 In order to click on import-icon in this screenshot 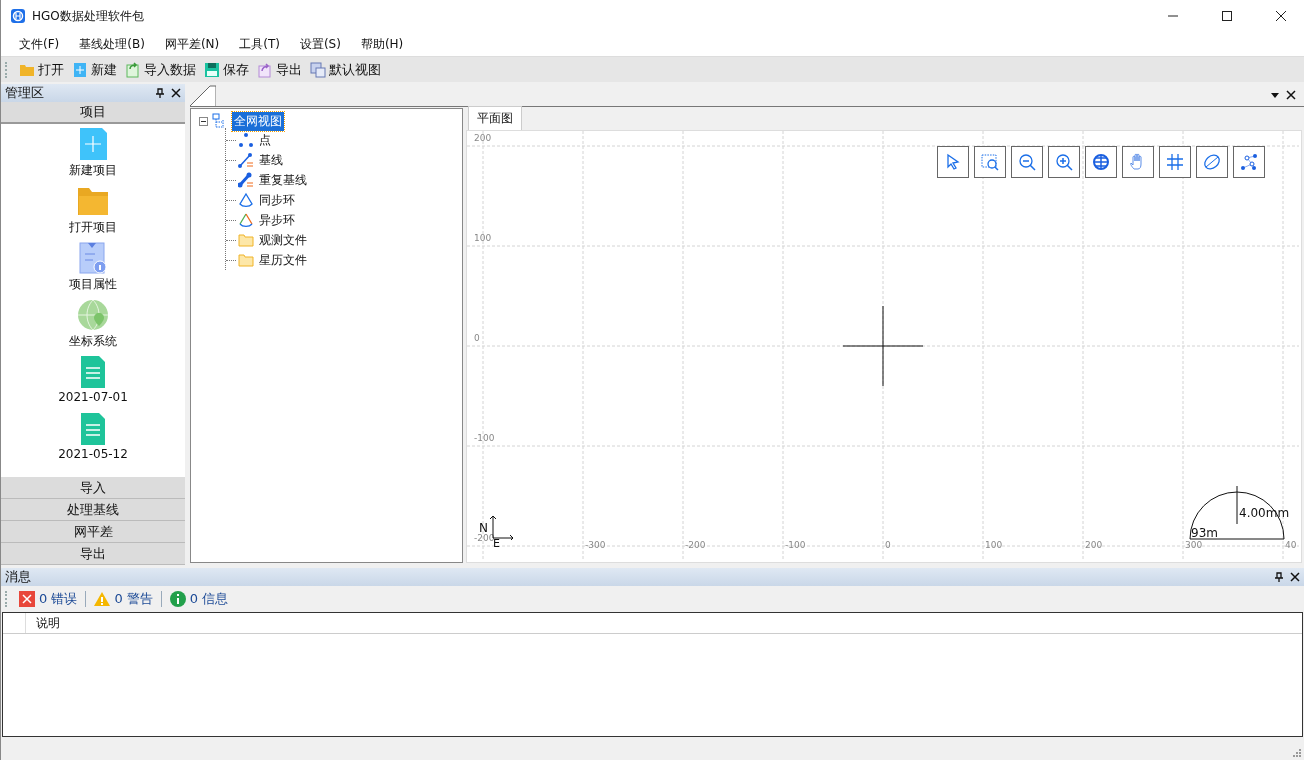, I will do `click(133, 69)`.